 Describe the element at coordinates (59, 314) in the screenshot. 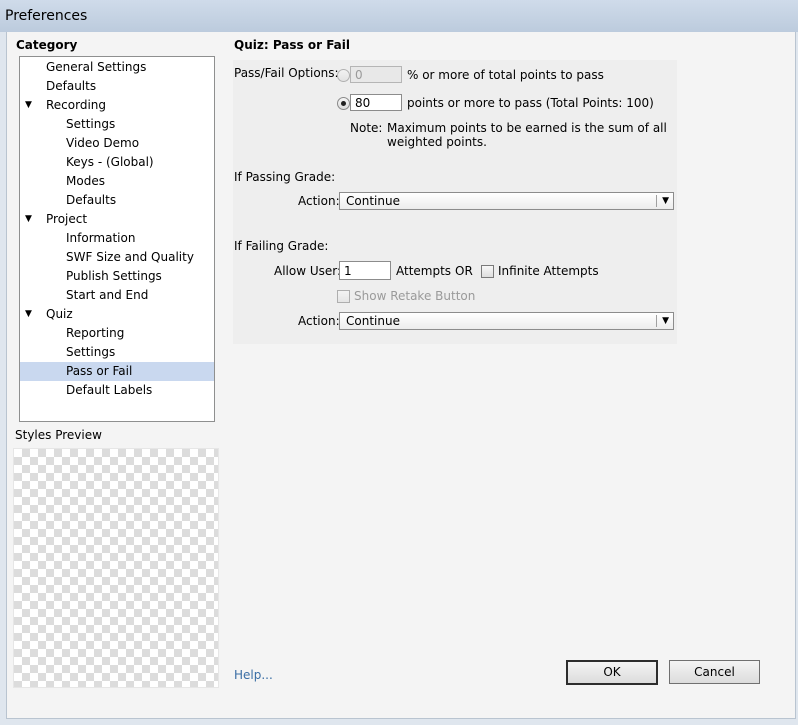

I see `tree-item-label: Quiz` at that location.